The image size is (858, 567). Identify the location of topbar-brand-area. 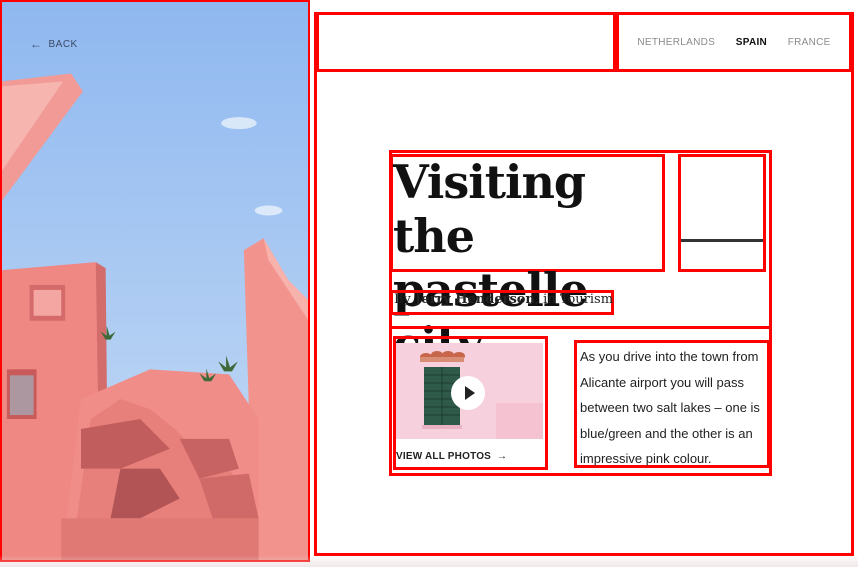
(466, 42).